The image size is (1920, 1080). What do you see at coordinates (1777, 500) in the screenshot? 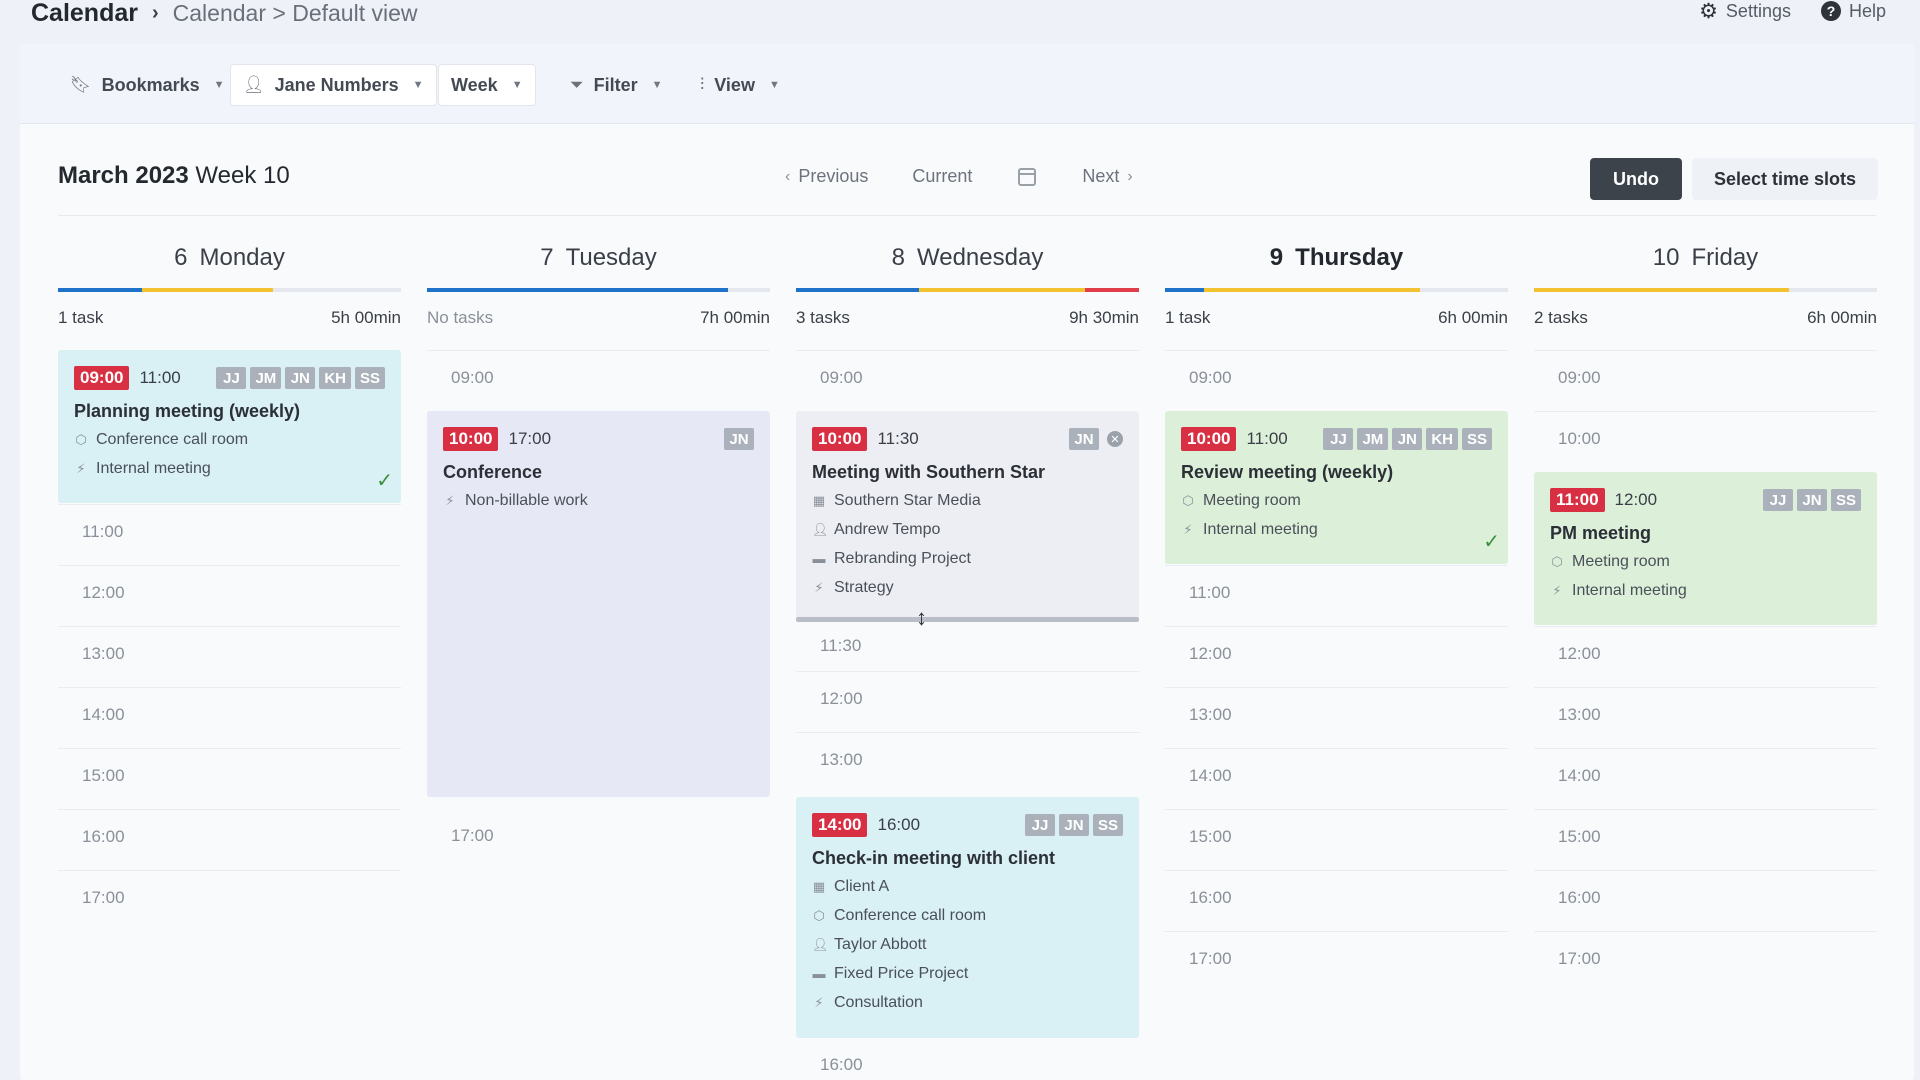
I see `attendee-pill: JJ` at bounding box center [1777, 500].